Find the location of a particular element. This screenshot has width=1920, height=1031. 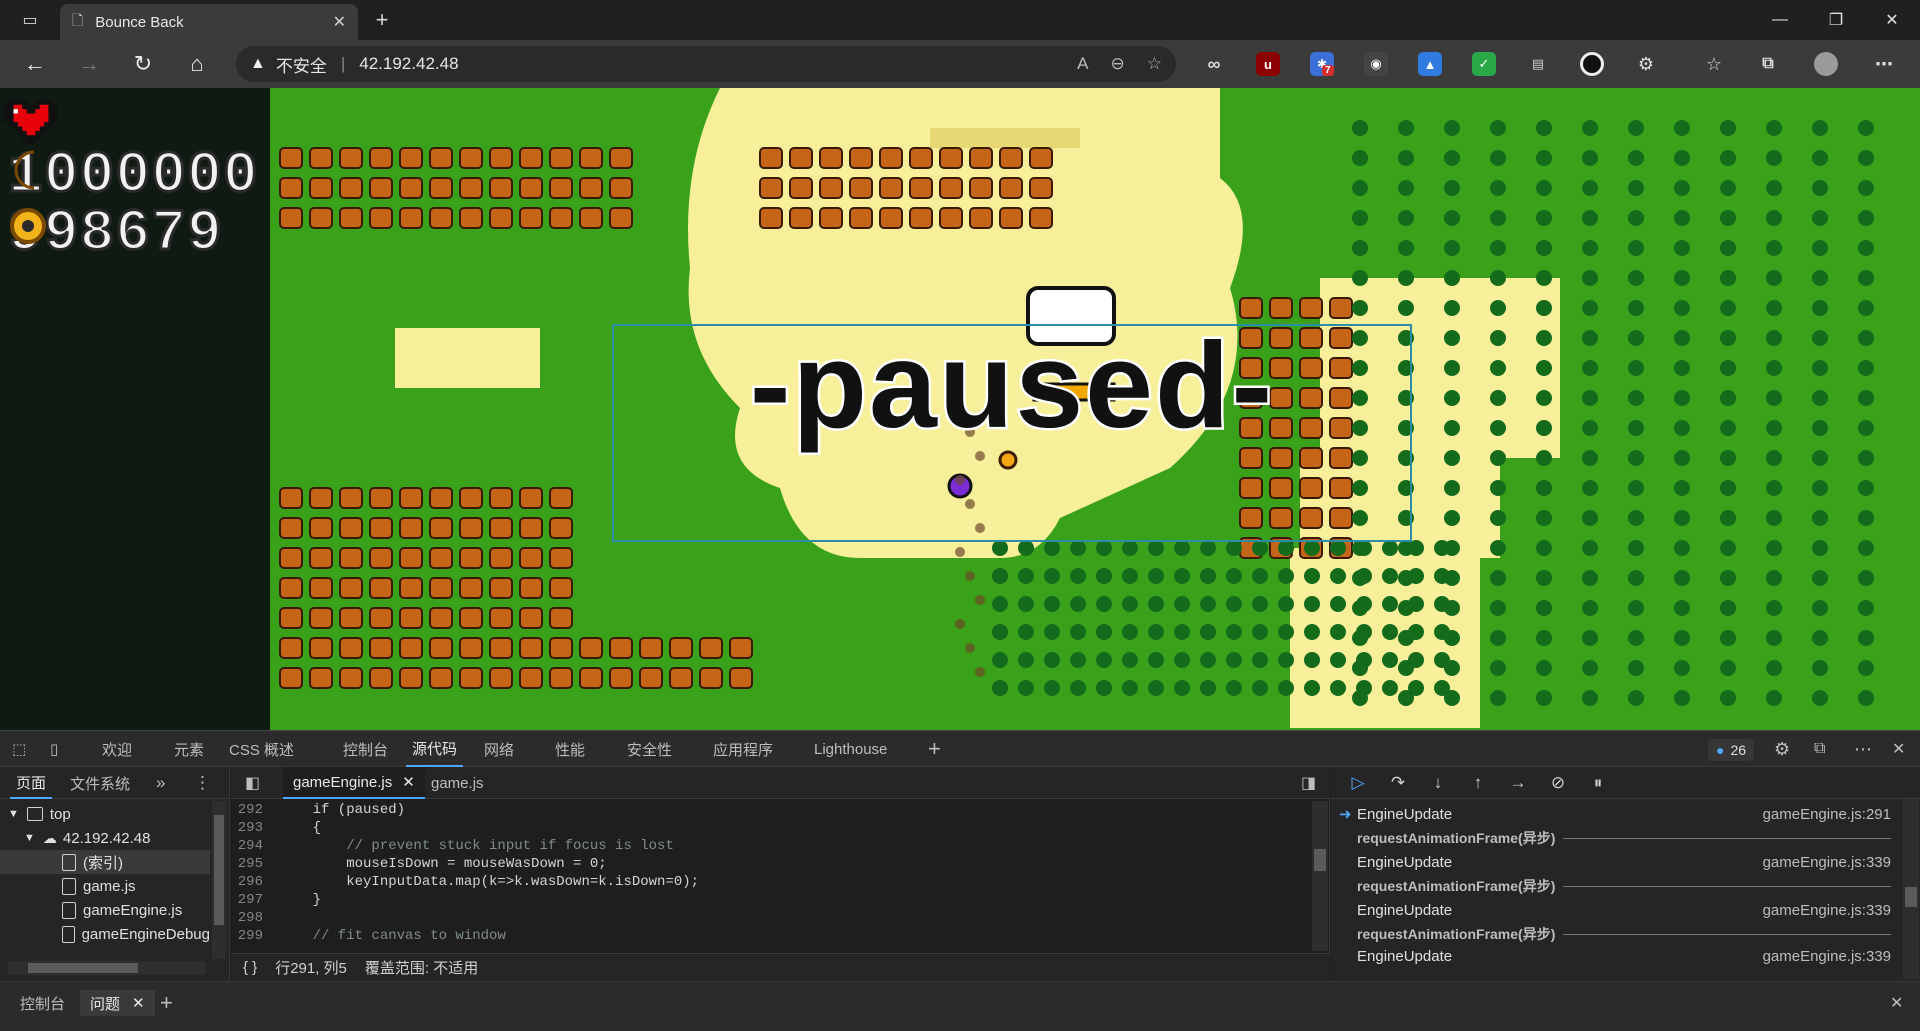

line-number: 299 is located at coordinates (255, 936).